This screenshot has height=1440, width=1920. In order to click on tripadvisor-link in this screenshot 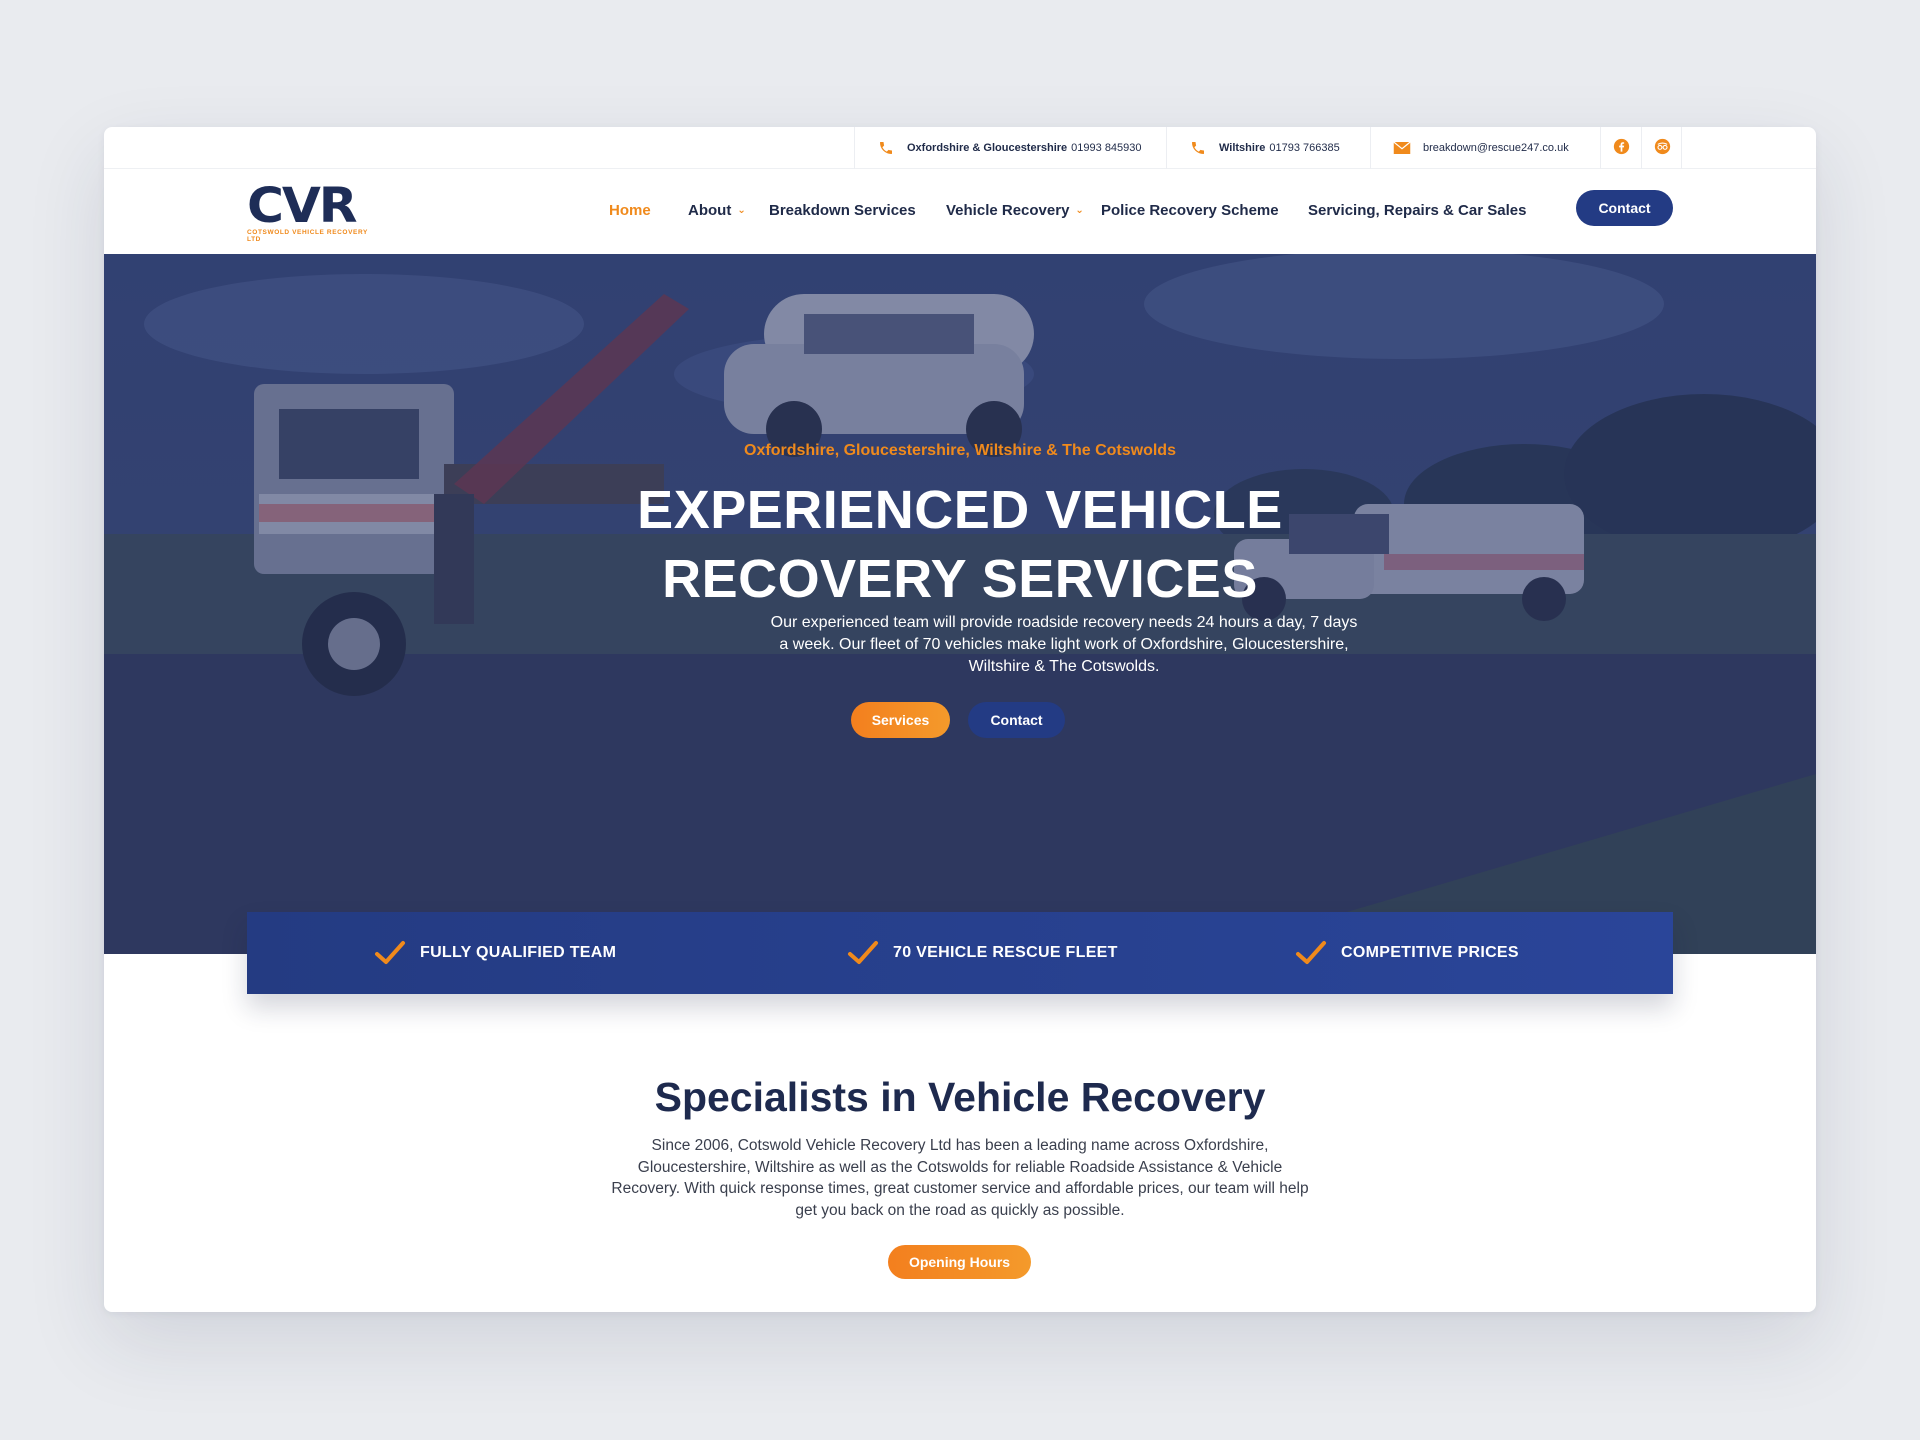, I will do `click(1661, 148)`.